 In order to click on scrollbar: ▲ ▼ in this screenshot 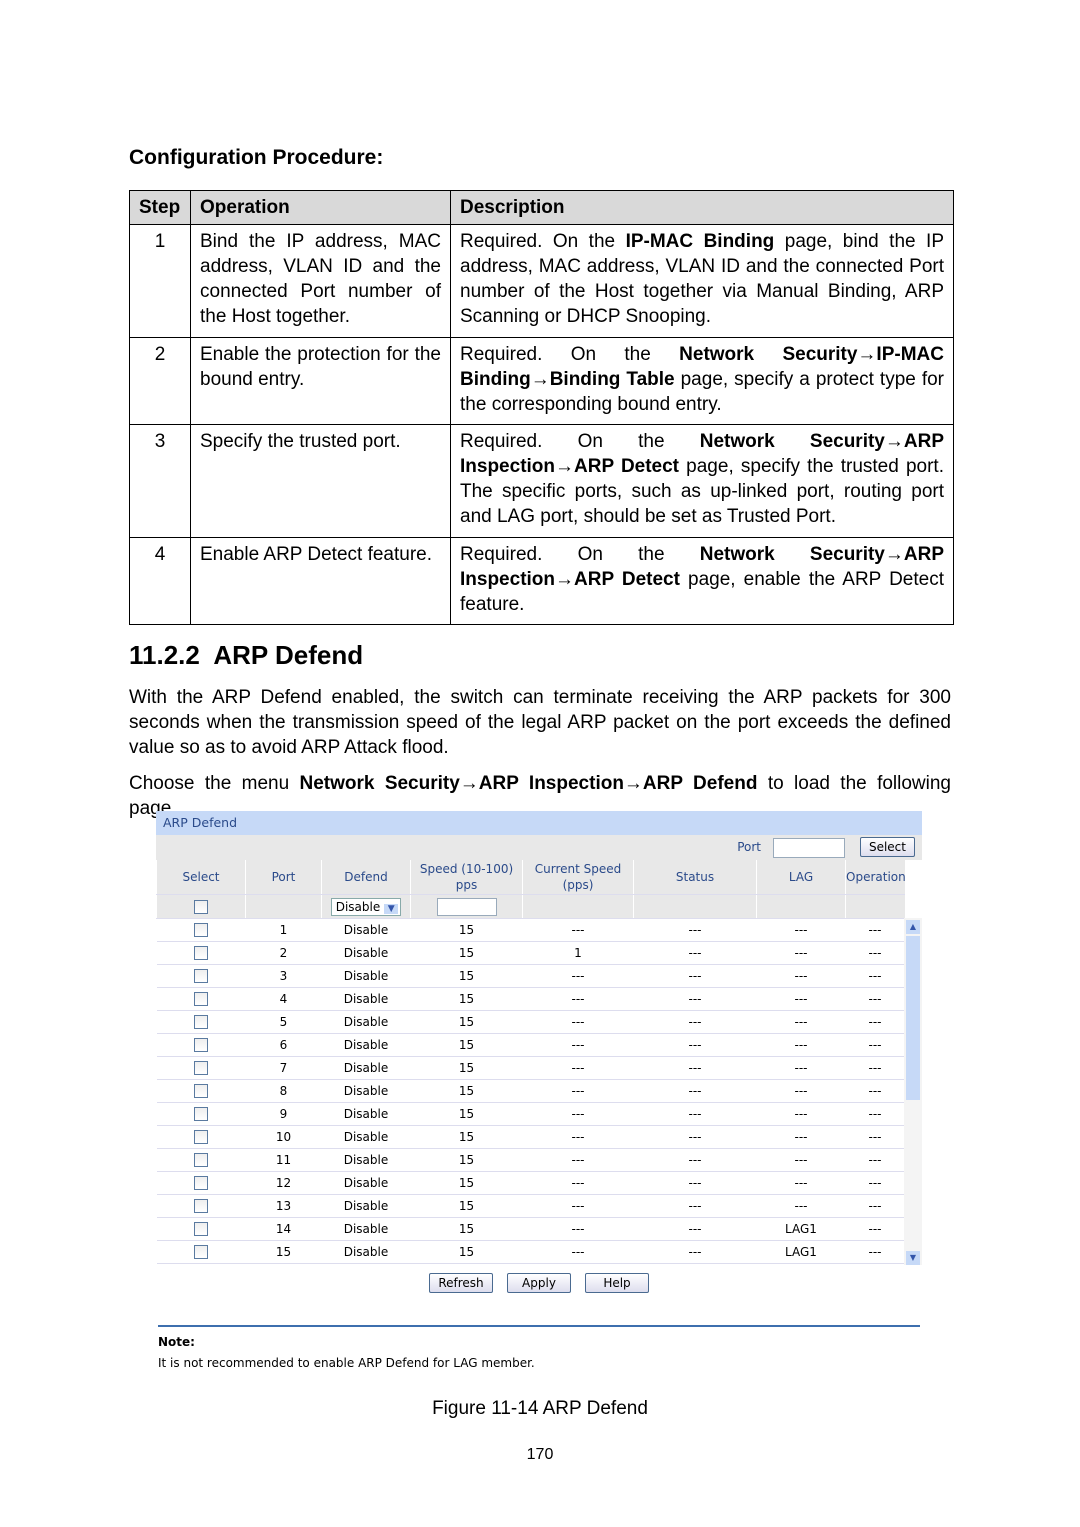, I will do `click(913, 1091)`.